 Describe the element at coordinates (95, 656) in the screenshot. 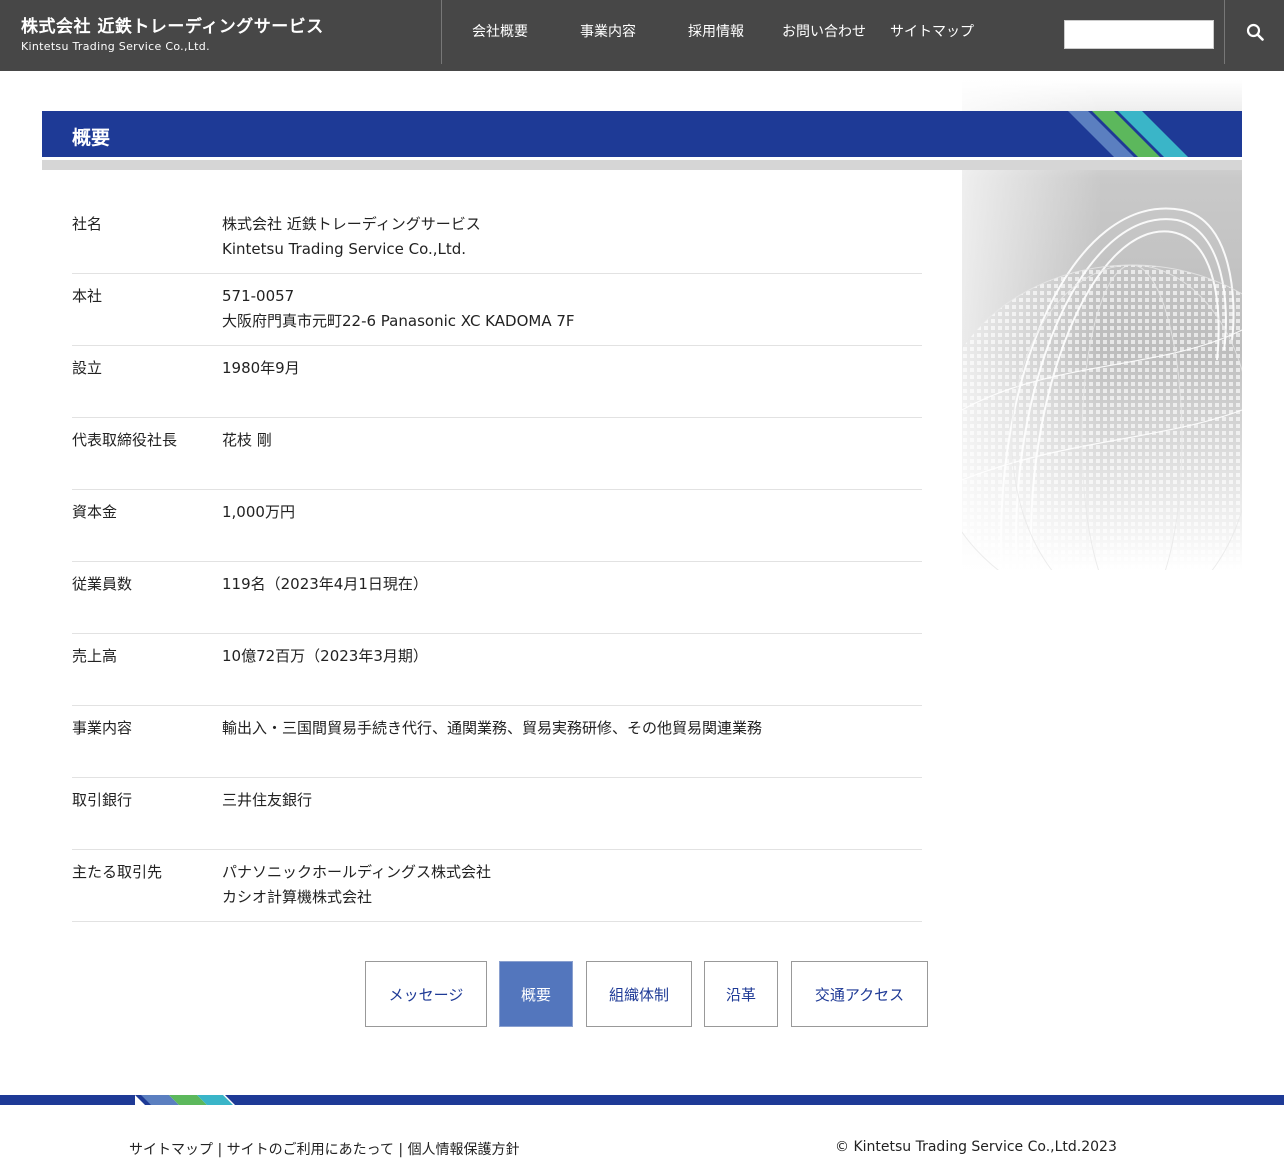

I see `row-label: 売上高` at that location.